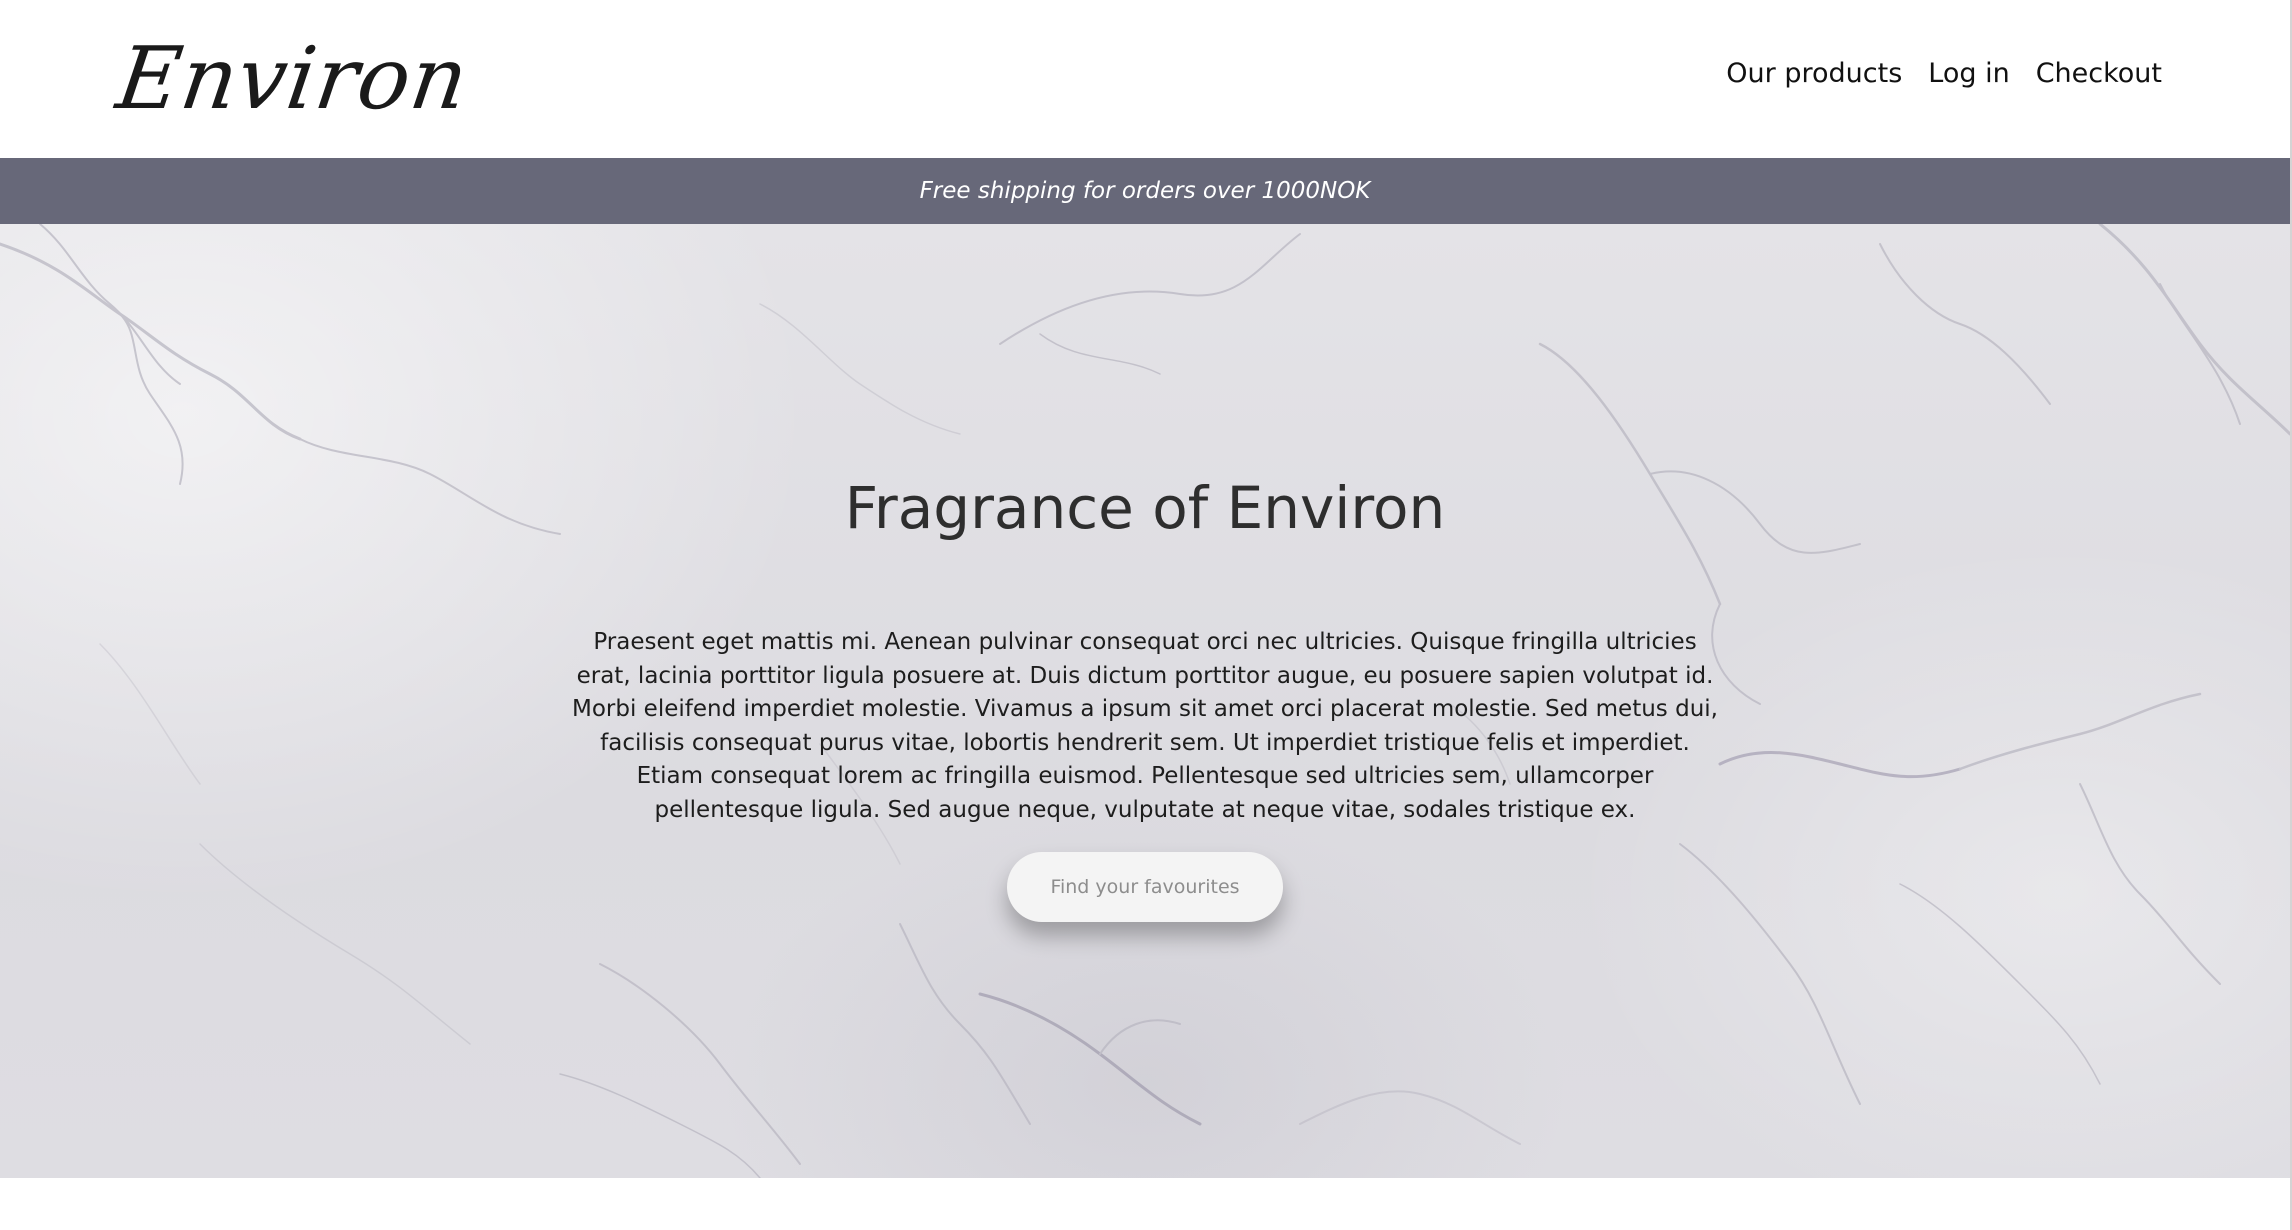 This screenshot has height=1230, width=2292. What do you see at coordinates (1145, 79) in the screenshot?
I see `site-header: Environ Our products Log in Checkout` at bounding box center [1145, 79].